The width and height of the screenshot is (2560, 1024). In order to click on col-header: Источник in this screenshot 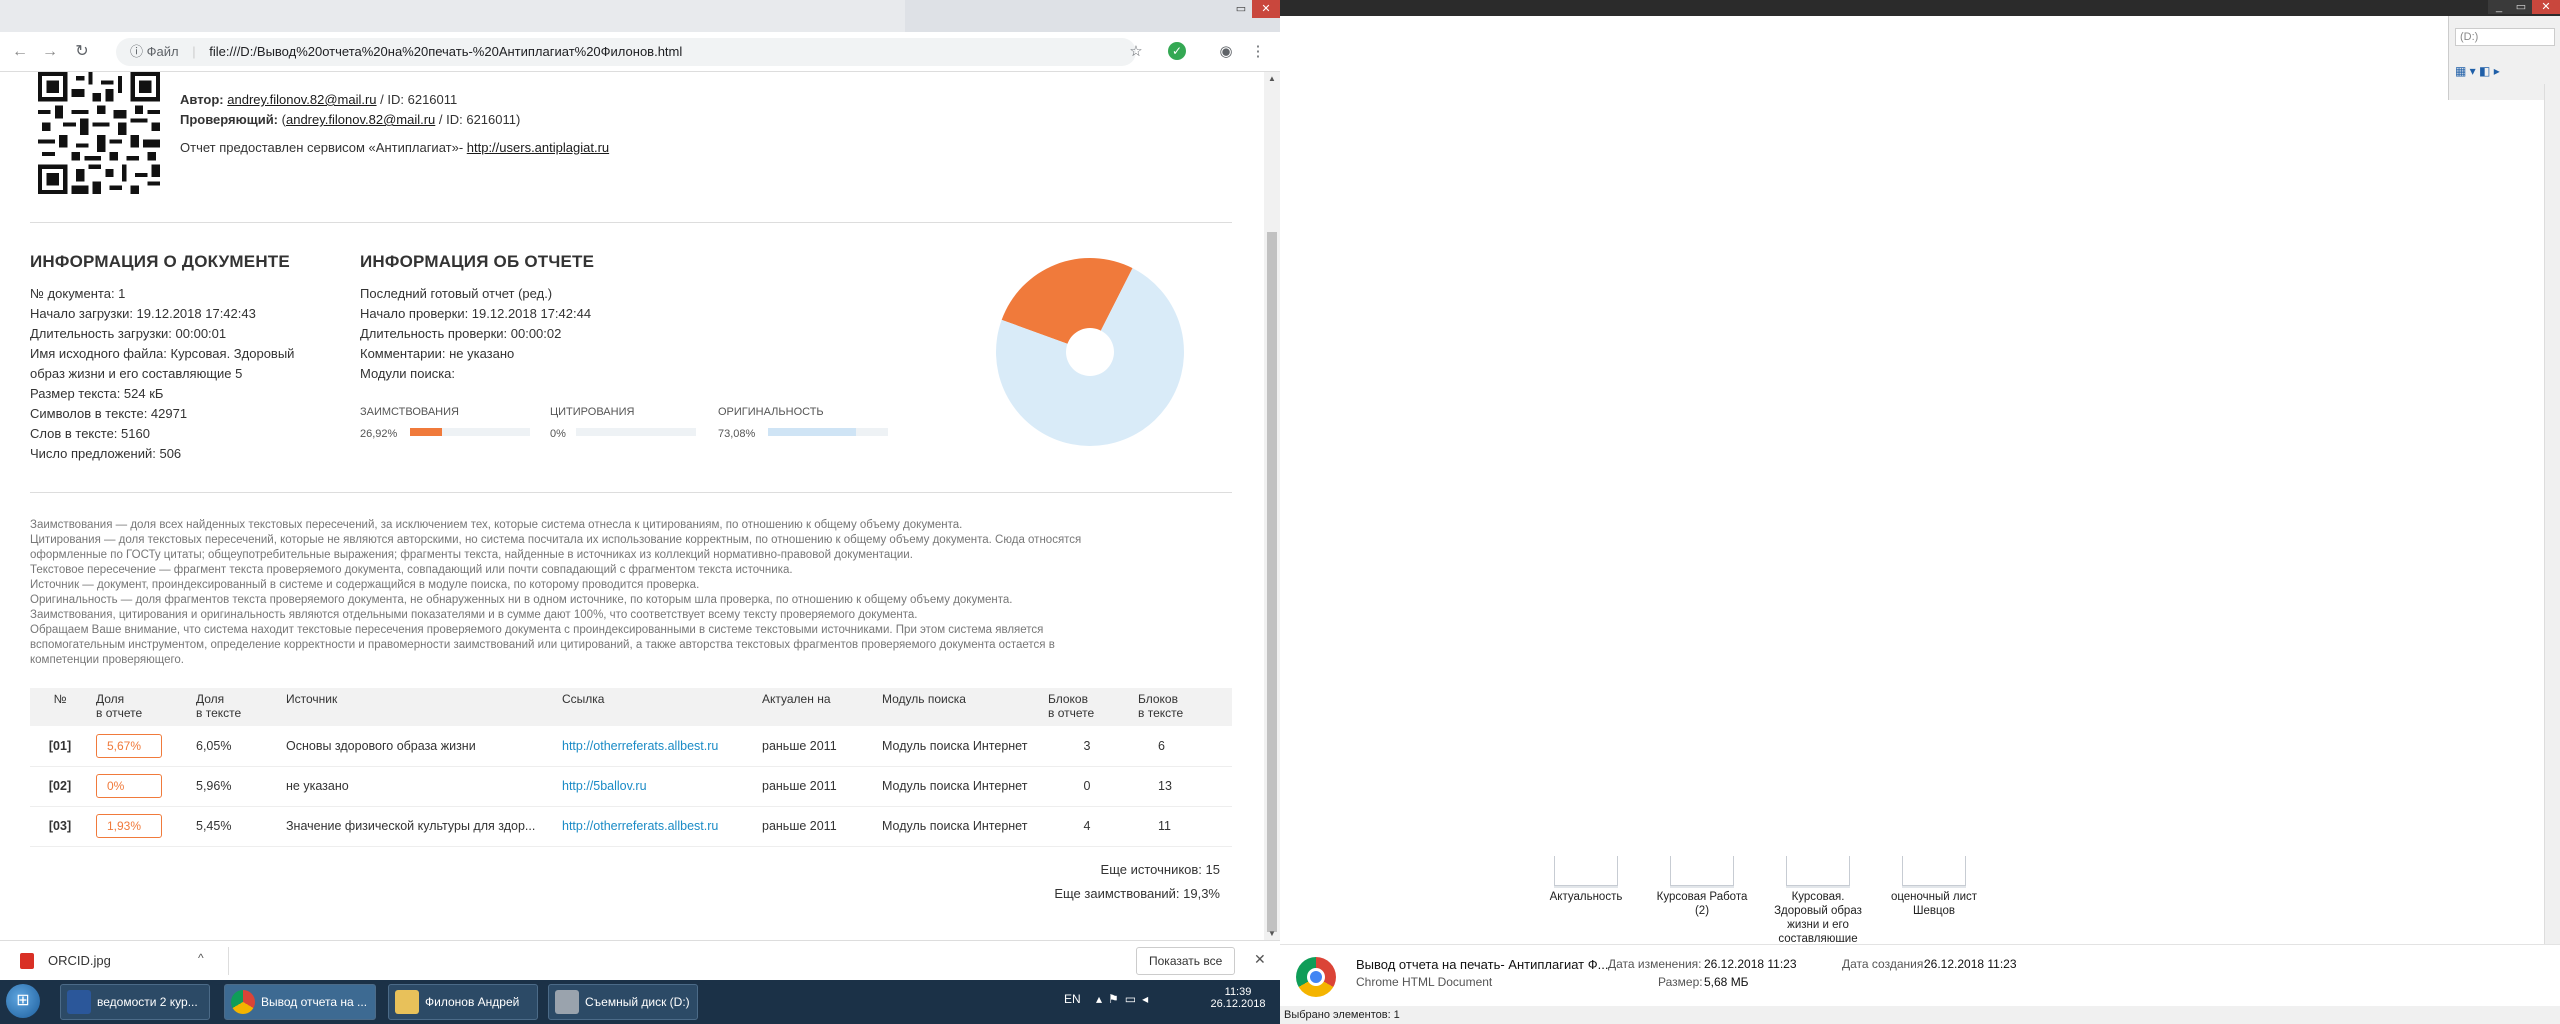, I will do `click(418, 707)`.